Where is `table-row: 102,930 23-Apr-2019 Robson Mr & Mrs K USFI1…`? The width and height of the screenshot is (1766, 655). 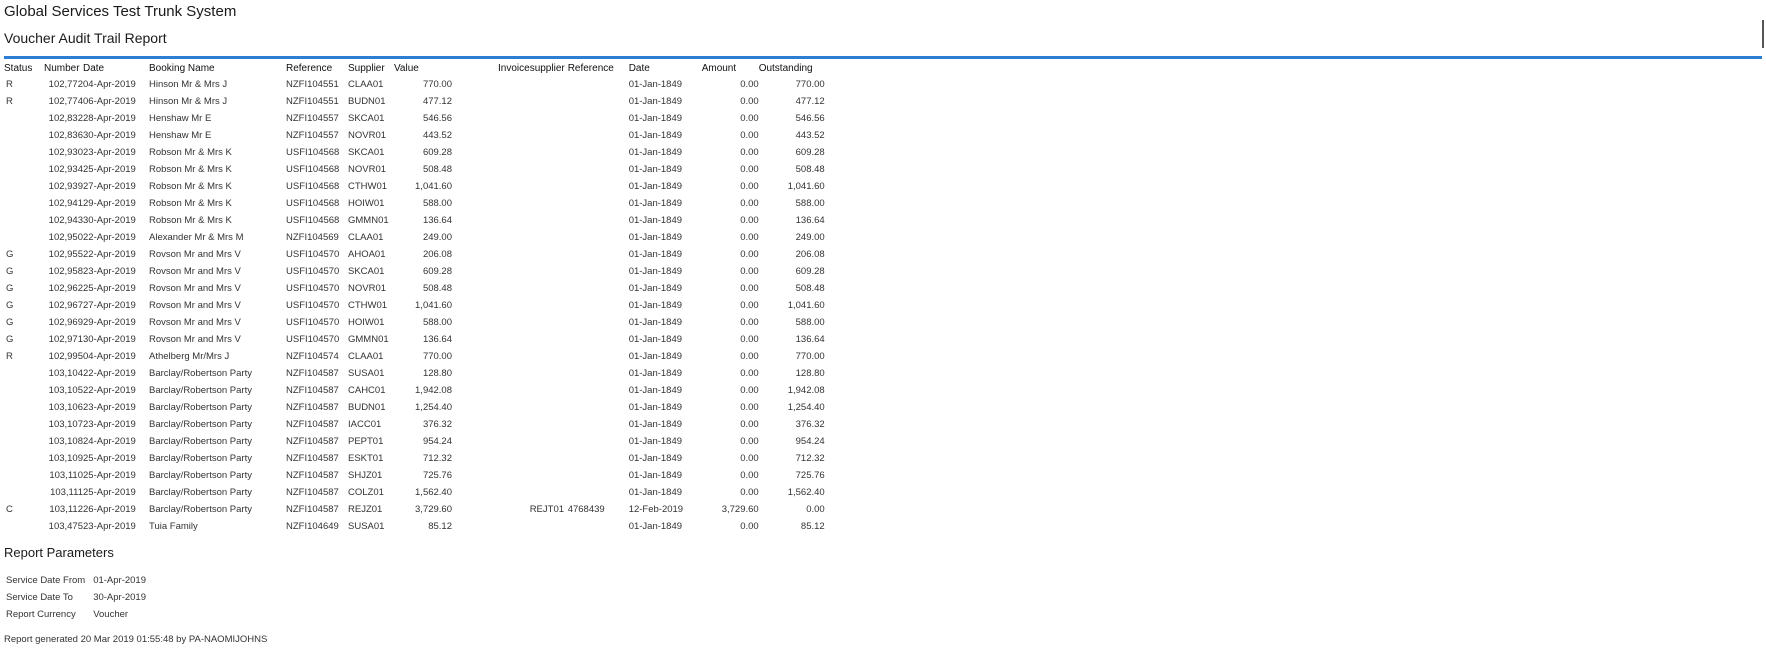 table-row: 102,930 23-Apr-2019 Robson Mr & Mrs K USFI1… is located at coordinates (414, 152).